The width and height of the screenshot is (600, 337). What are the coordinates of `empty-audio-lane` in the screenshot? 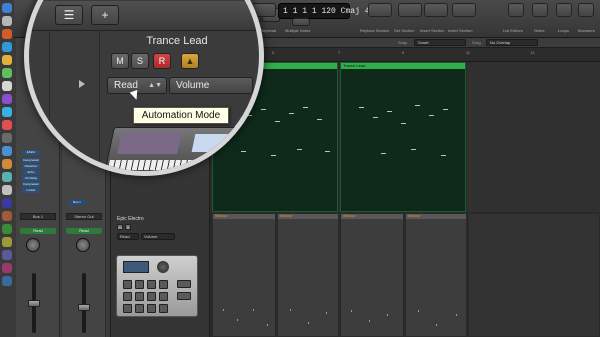 It's located at (534, 275).